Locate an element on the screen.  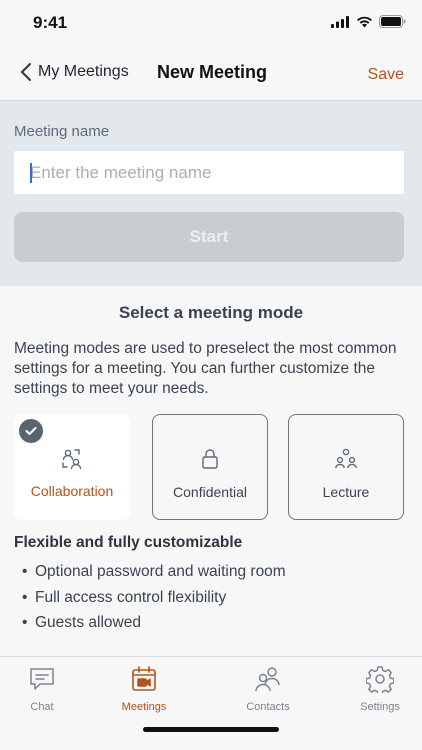
meeting-name-input is located at coordinates (209, 172).